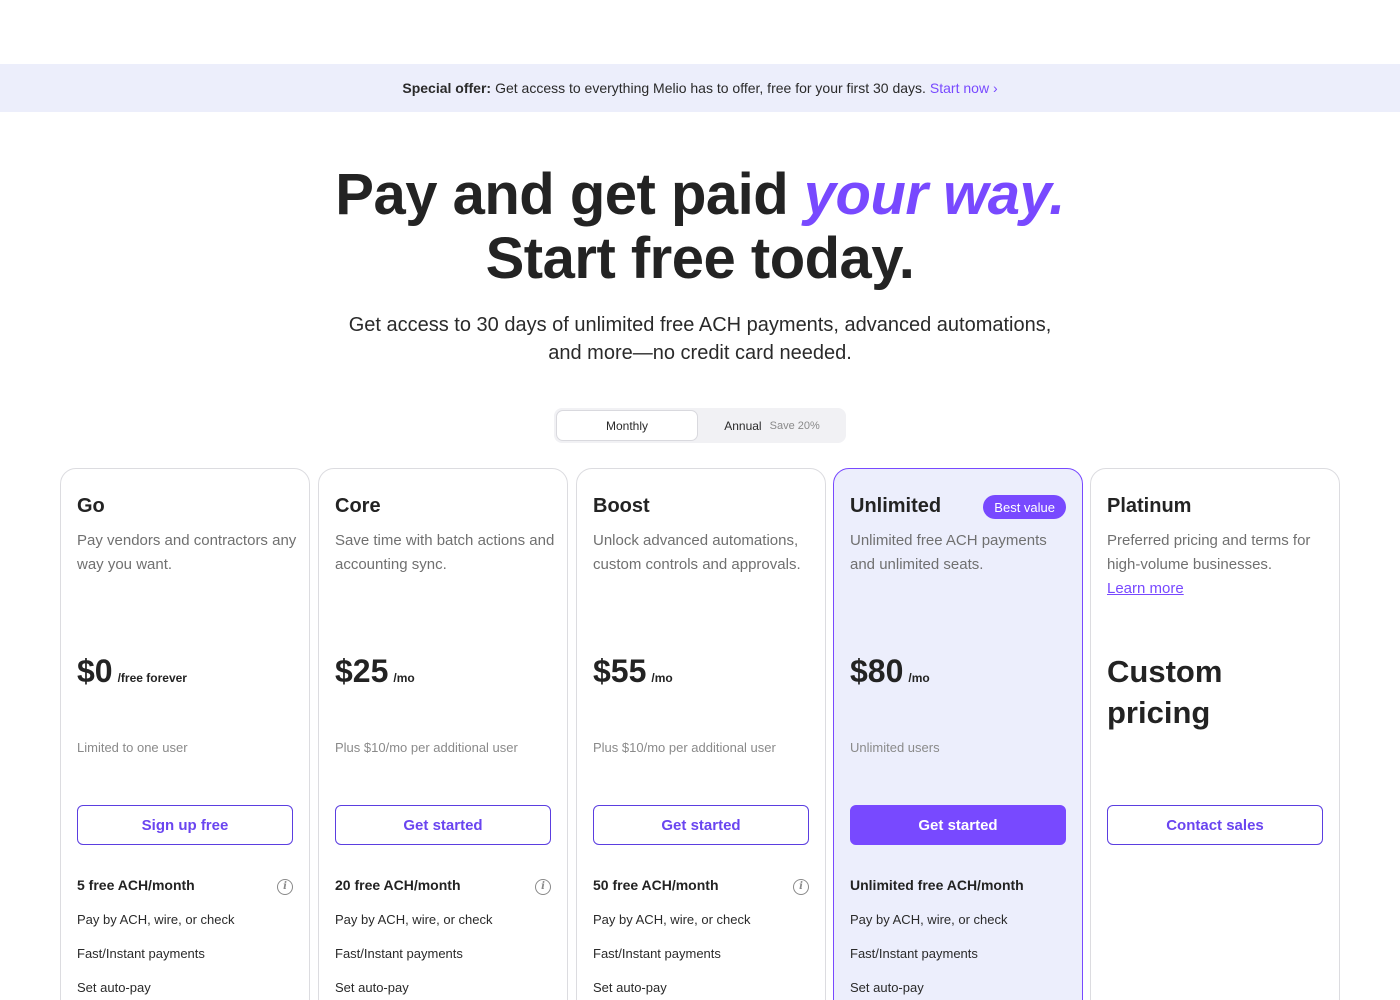 The width and height of the screenshot is (1400, 1000). What do you see at coordinates (136, 885) in the screenshot?
I see `feature-headline: 5 free ACH/month` at bounding box center [136, 885].